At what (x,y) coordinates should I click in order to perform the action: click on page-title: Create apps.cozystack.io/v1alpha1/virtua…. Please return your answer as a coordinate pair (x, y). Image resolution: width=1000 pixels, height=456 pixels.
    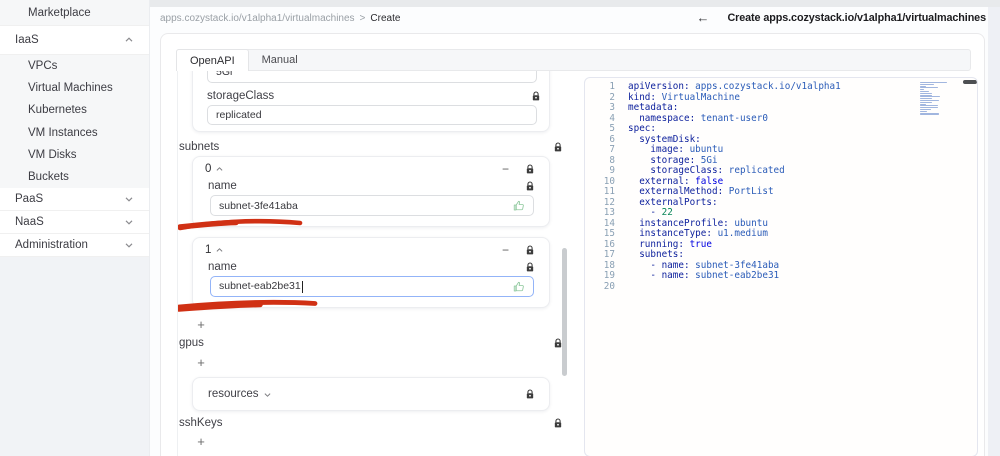
    Looking at the image, I should click on (856, 17).